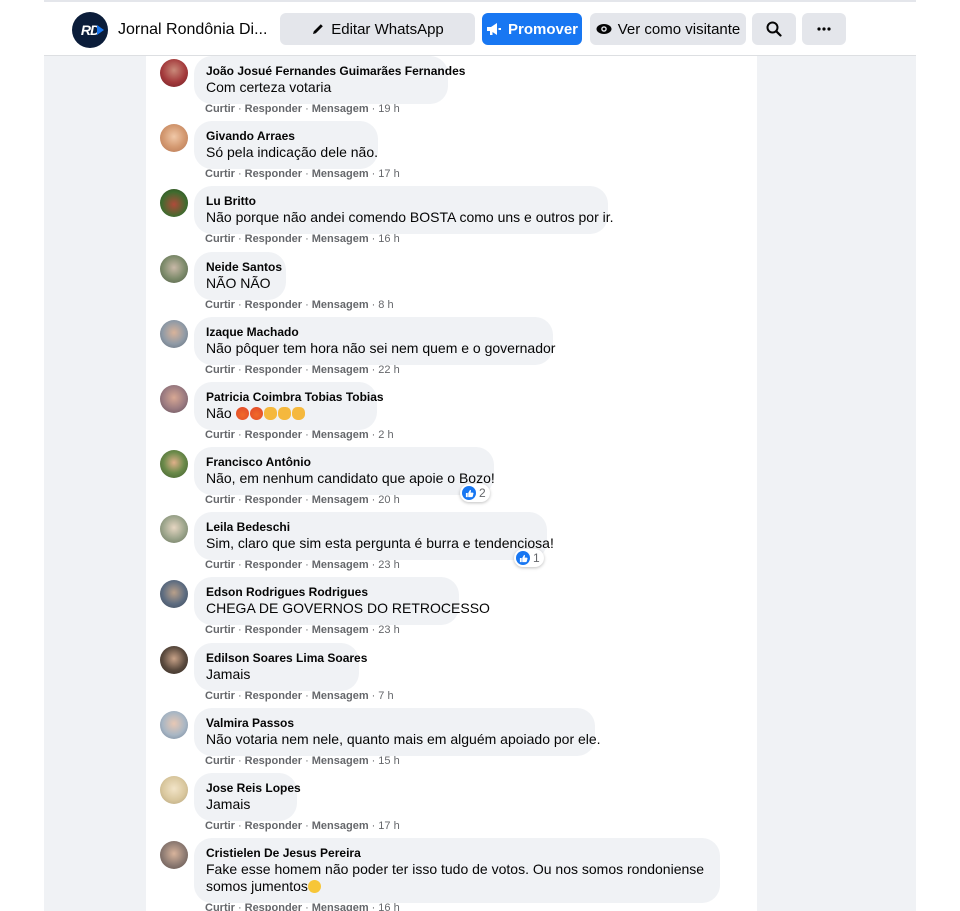 The image size is (960, 911). I want to click on comment-timestamp: 19 h, so click(388, 109).